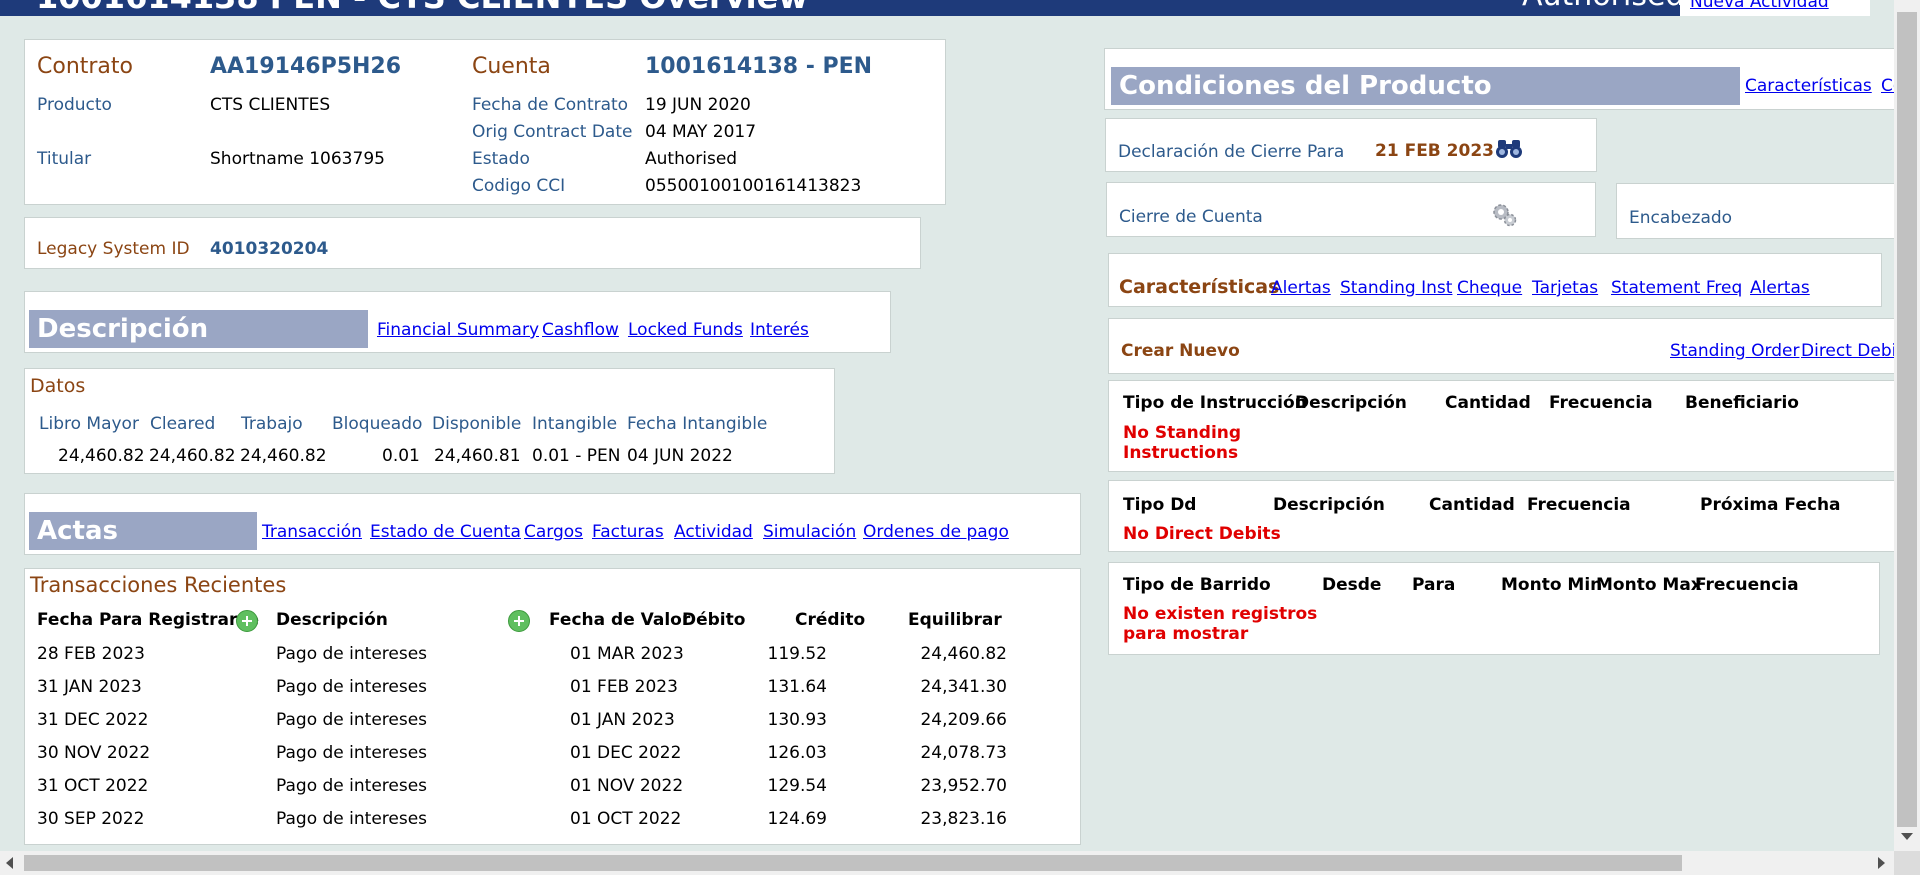  What do you see at coordinates (1676, 288) in the screenshot?
I see `statement-freq-link: Statement Freq` at bounding box center [1676, 288].